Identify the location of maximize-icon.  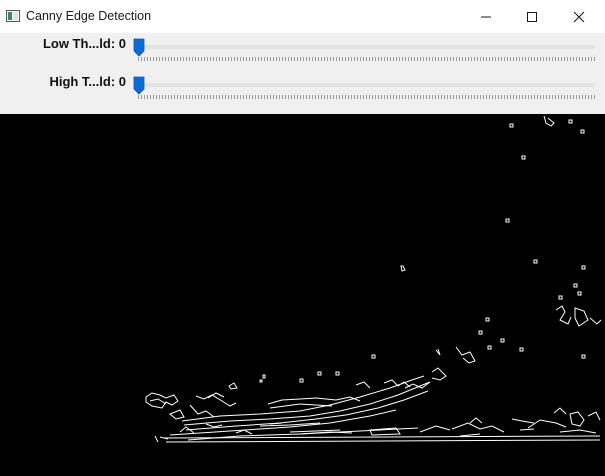
(532, 16).